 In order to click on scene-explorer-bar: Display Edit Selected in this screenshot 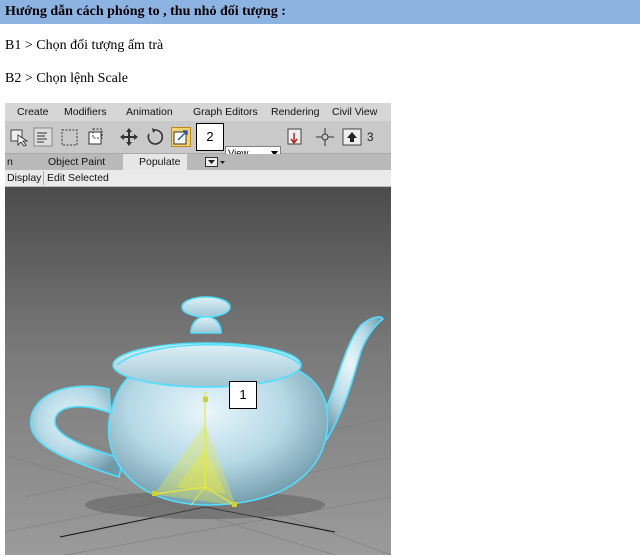, I will do `click(198, 178)`.